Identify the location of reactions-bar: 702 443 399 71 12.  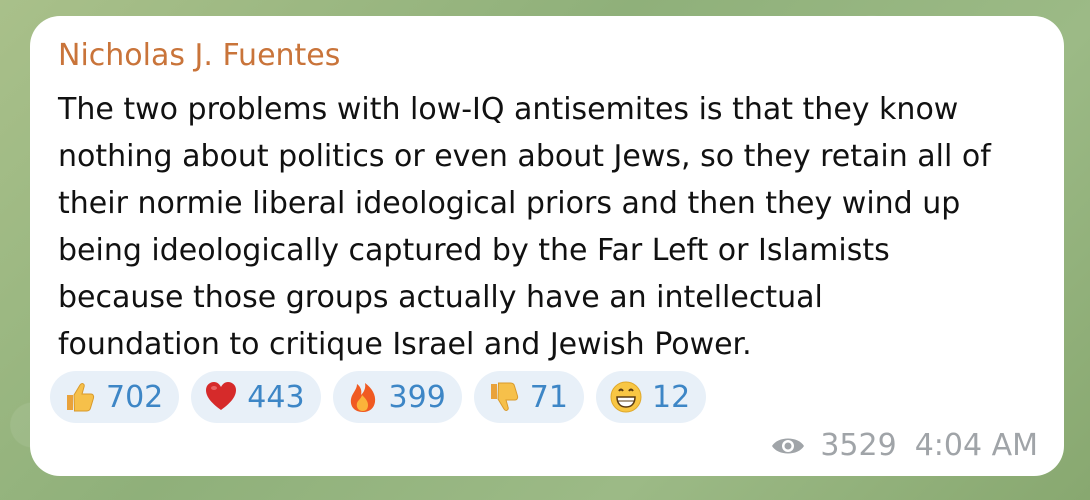
(378, 397).